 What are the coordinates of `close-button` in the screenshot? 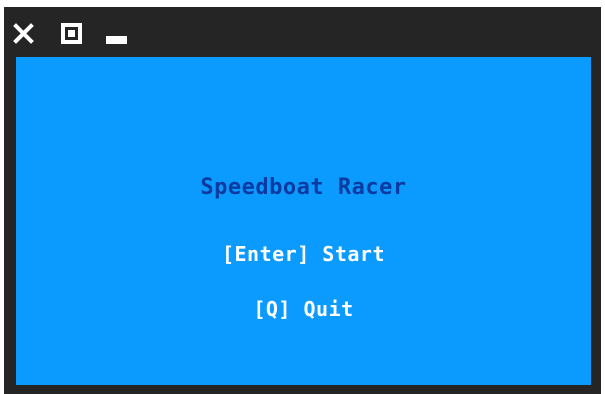 It's located at (23, 33).